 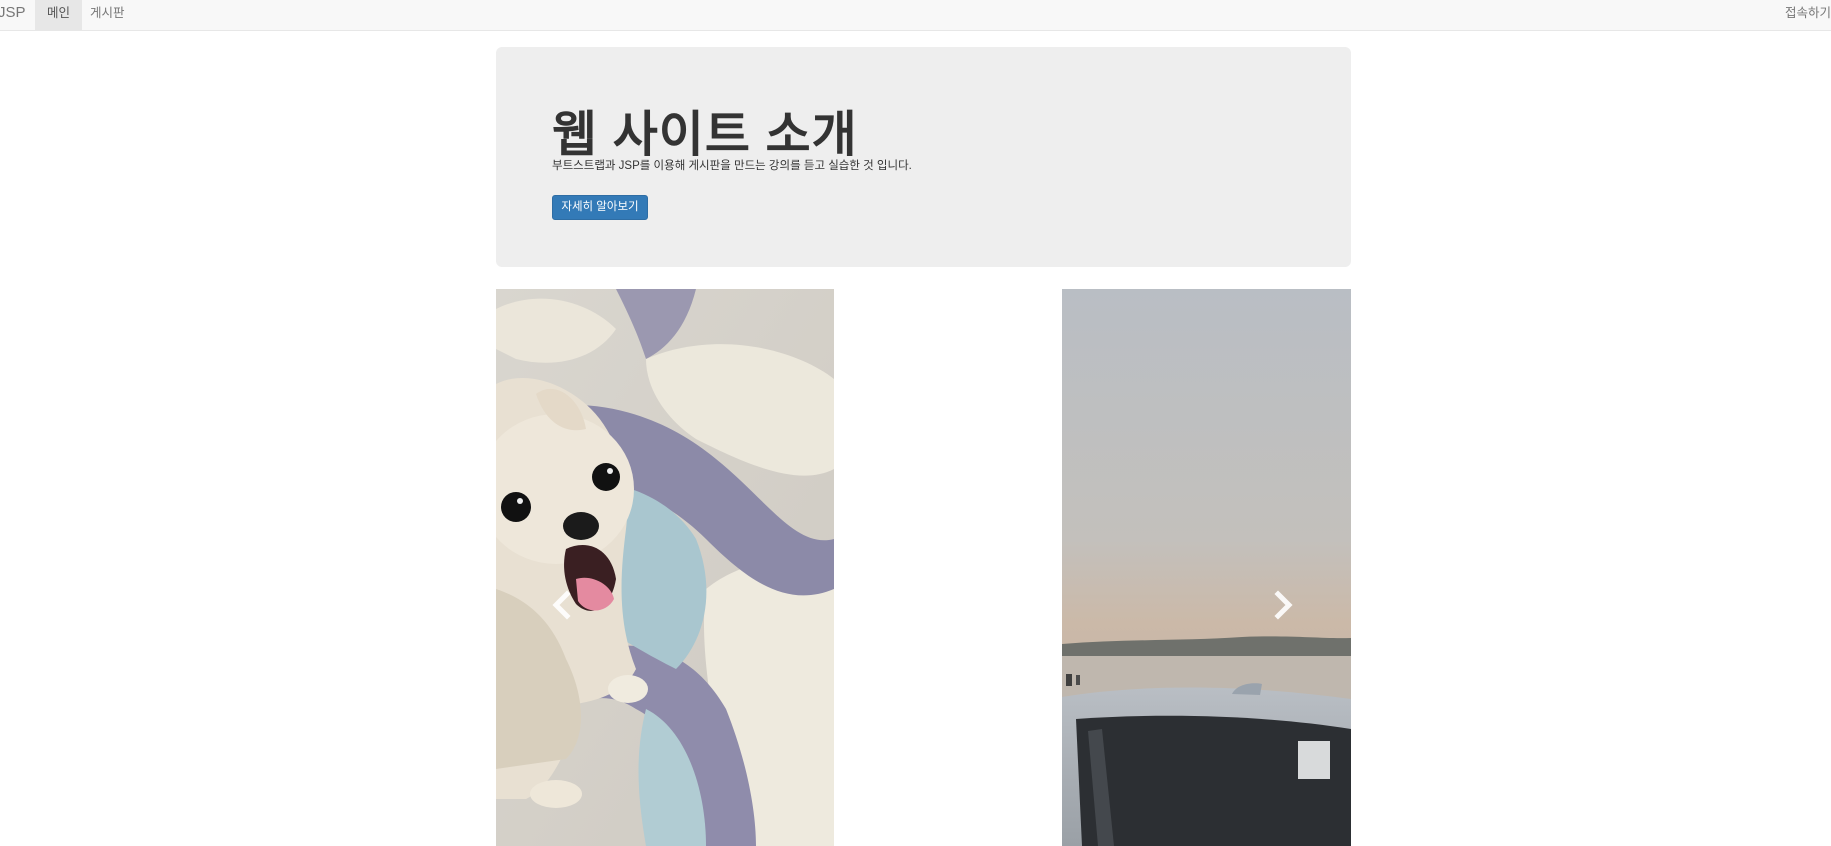 I want to click on chevron-left-icon, so click(x=561, y=605).